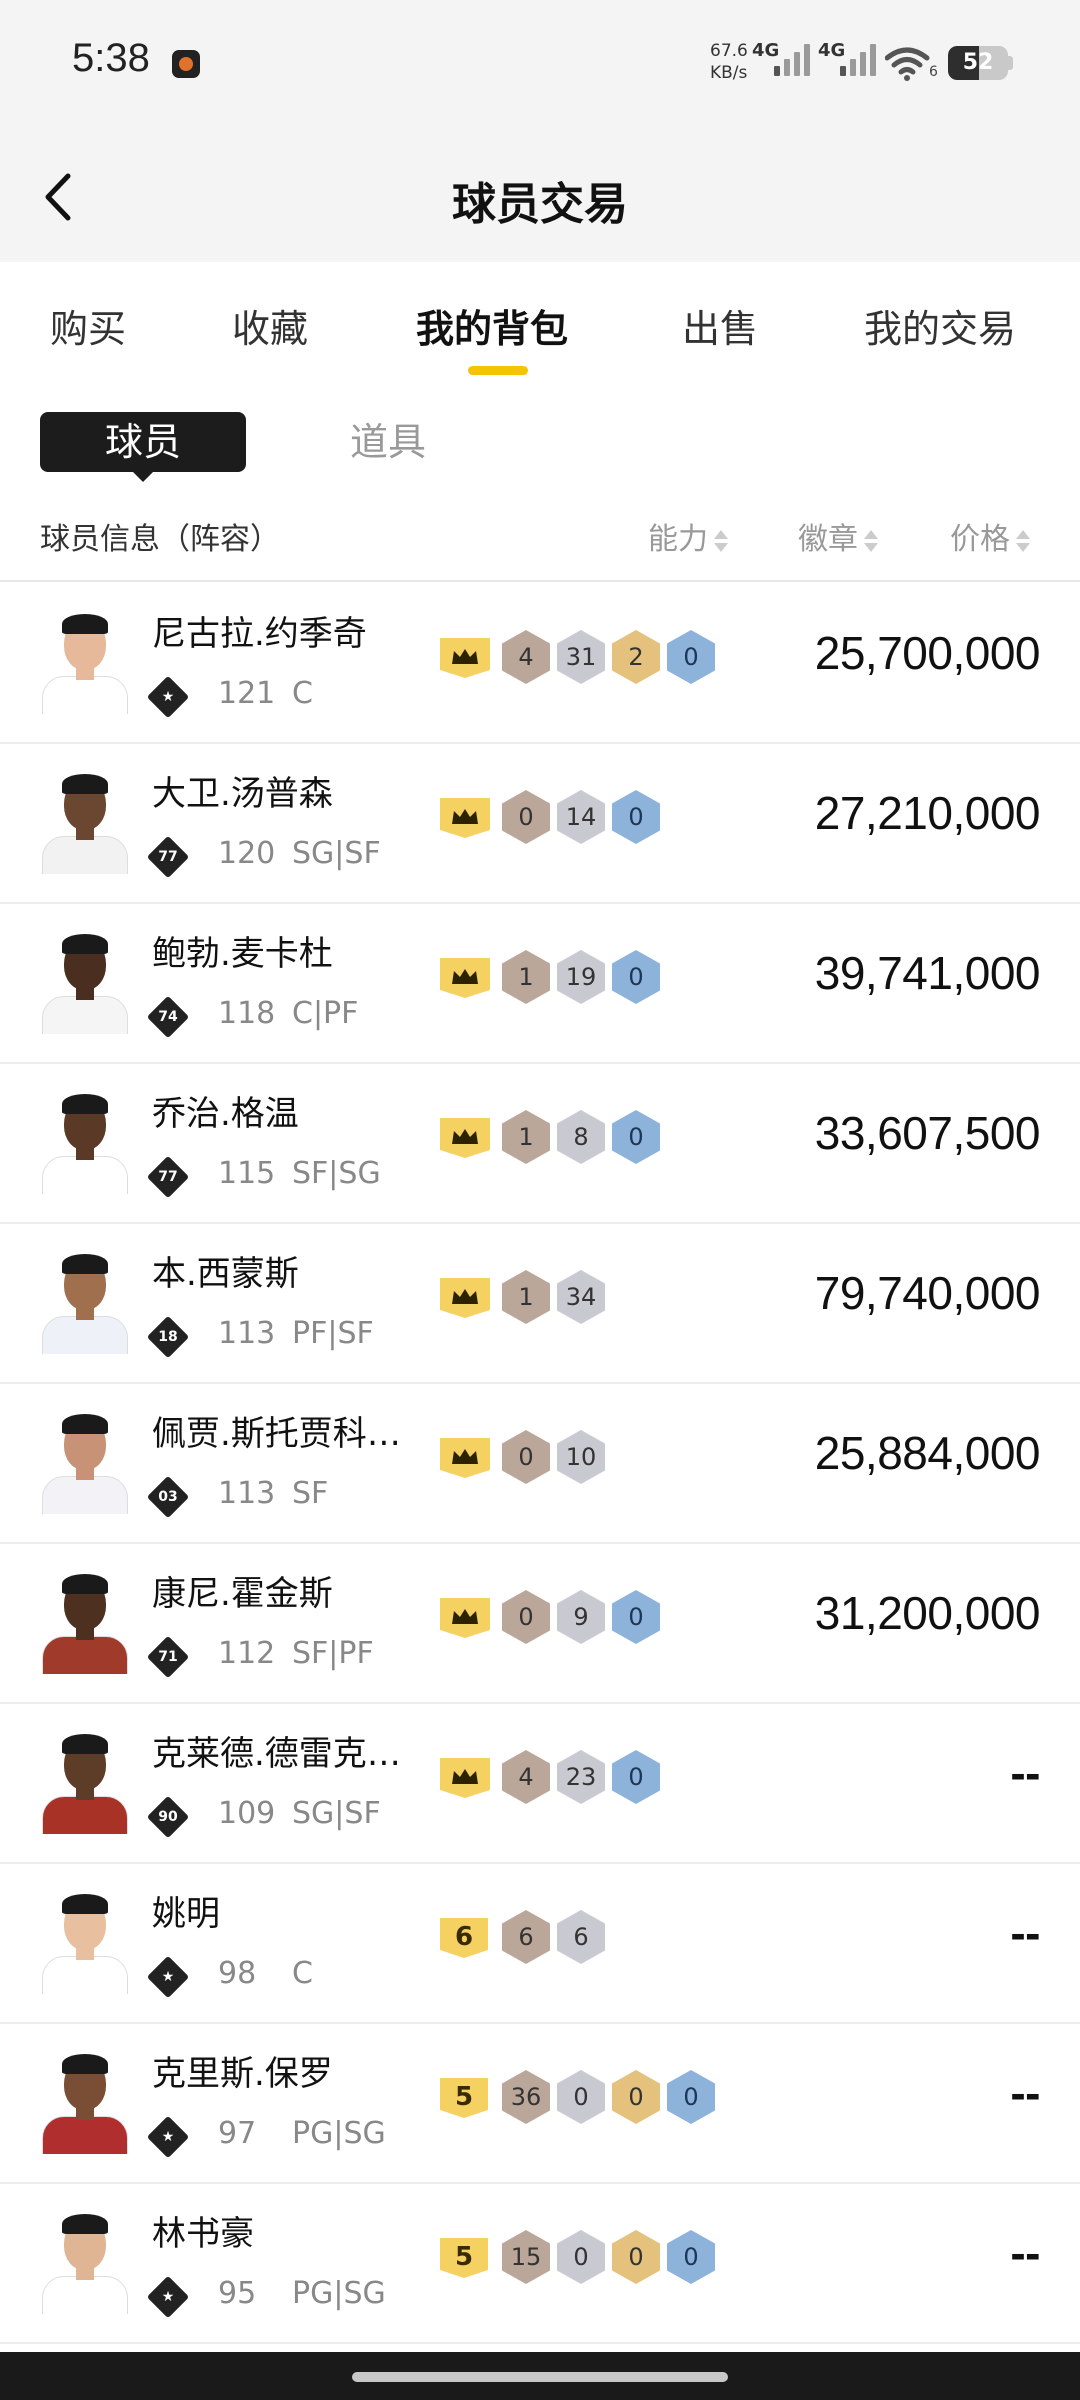 This screenshot has width=1080, height=2400. I want to click on jersey-number: ★, so click(168, 697).